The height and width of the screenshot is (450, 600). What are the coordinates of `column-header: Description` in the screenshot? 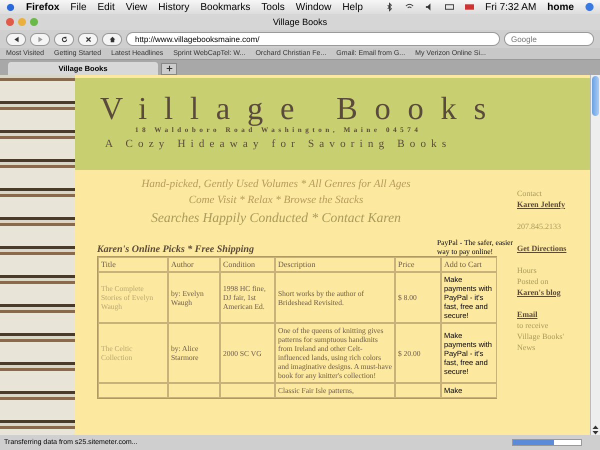 It's located at (335, 264).